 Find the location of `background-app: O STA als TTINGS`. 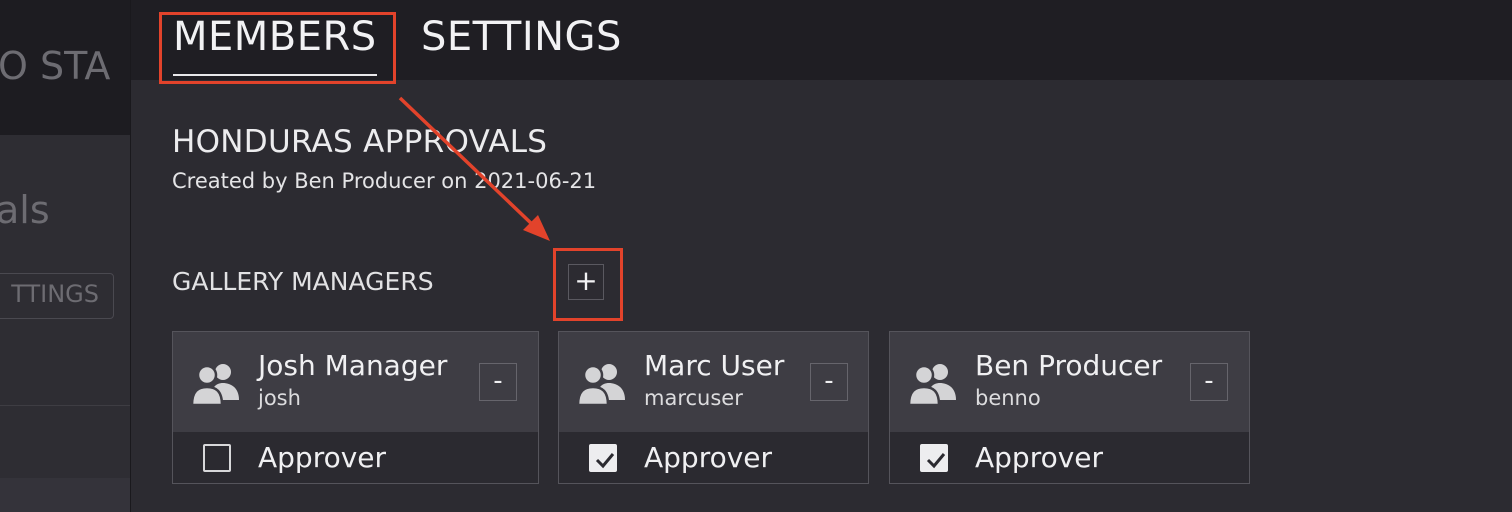

background-app: O STA als TTINGS is located at coordinates (65, 256).